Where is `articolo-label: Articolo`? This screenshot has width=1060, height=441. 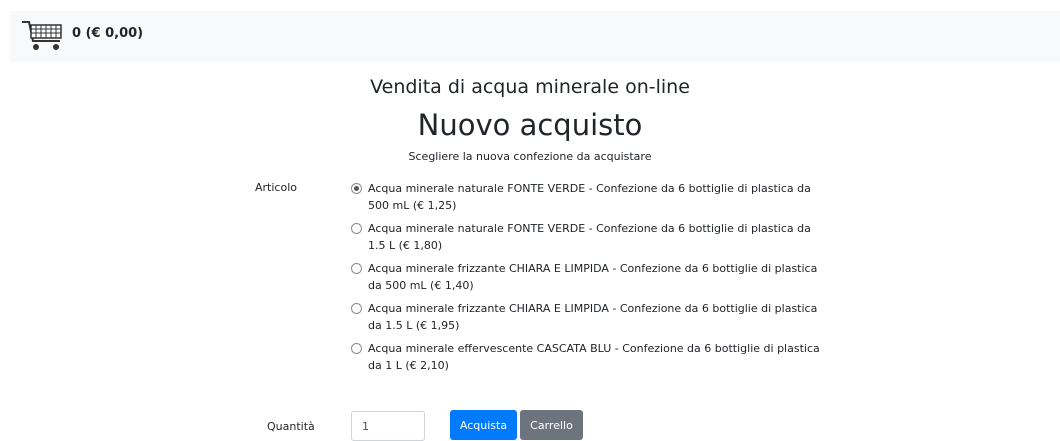 articolo-label: Articolo is located at coordinates (276, 187).